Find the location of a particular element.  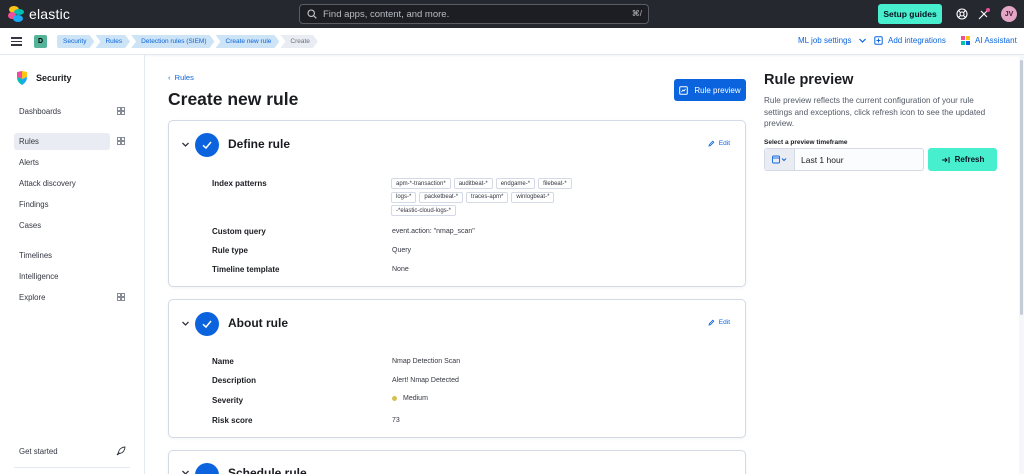

about-rule-edit-button: Edit is located at coordinates (719, 322).